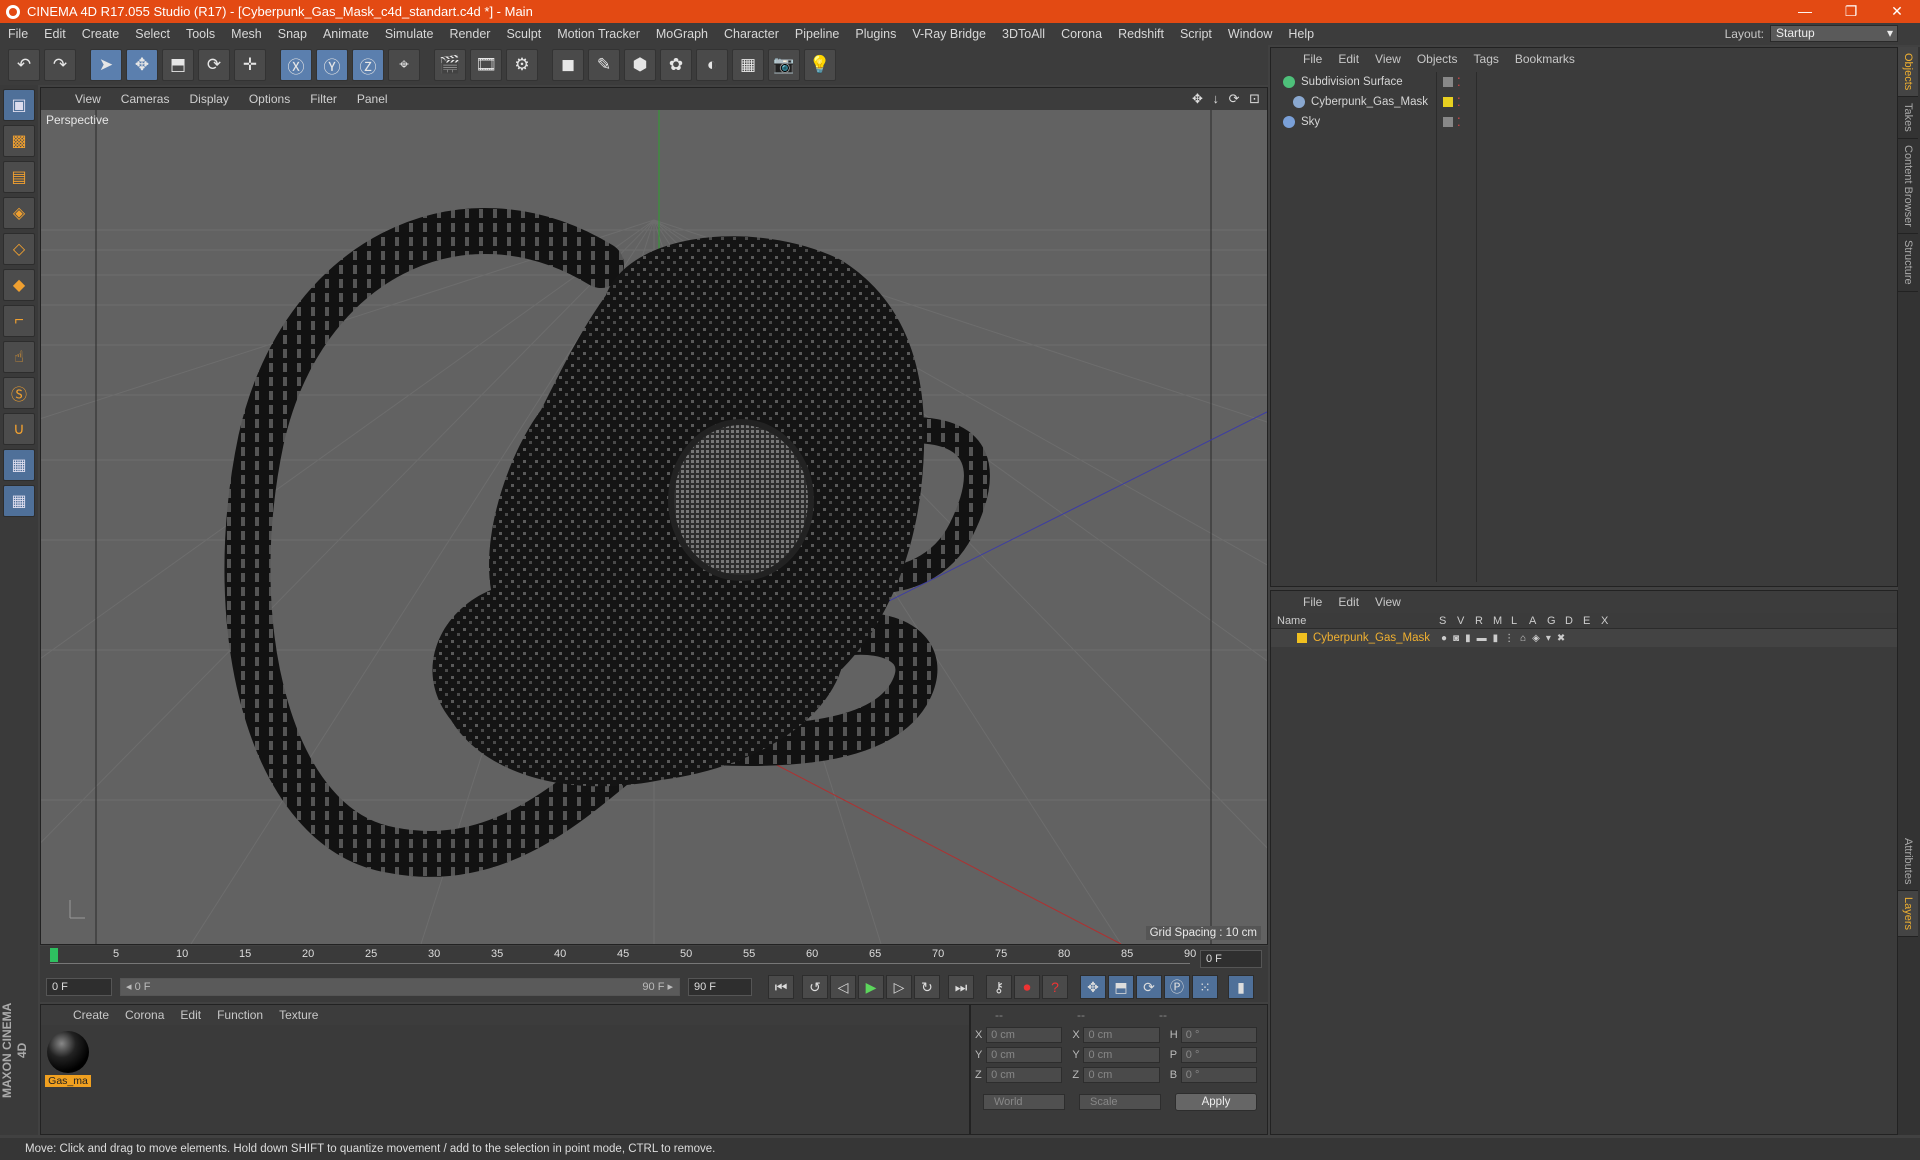 This screenshot has width=1920, height=1160. I want to click on tab-attributes: Attributes, so click(1908, 862).